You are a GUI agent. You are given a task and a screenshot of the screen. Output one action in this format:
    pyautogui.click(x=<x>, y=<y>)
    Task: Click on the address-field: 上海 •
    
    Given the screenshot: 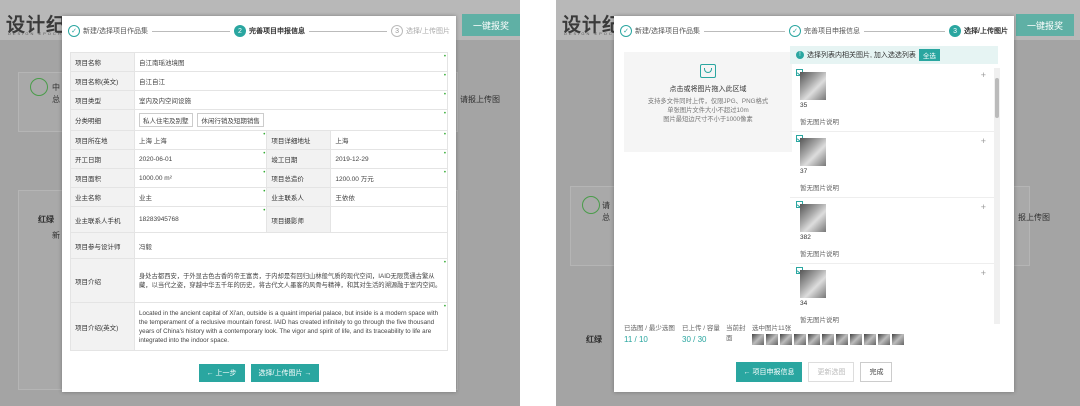 What is the action you would take?
    pyautogui.click(x=389, y=140)
    